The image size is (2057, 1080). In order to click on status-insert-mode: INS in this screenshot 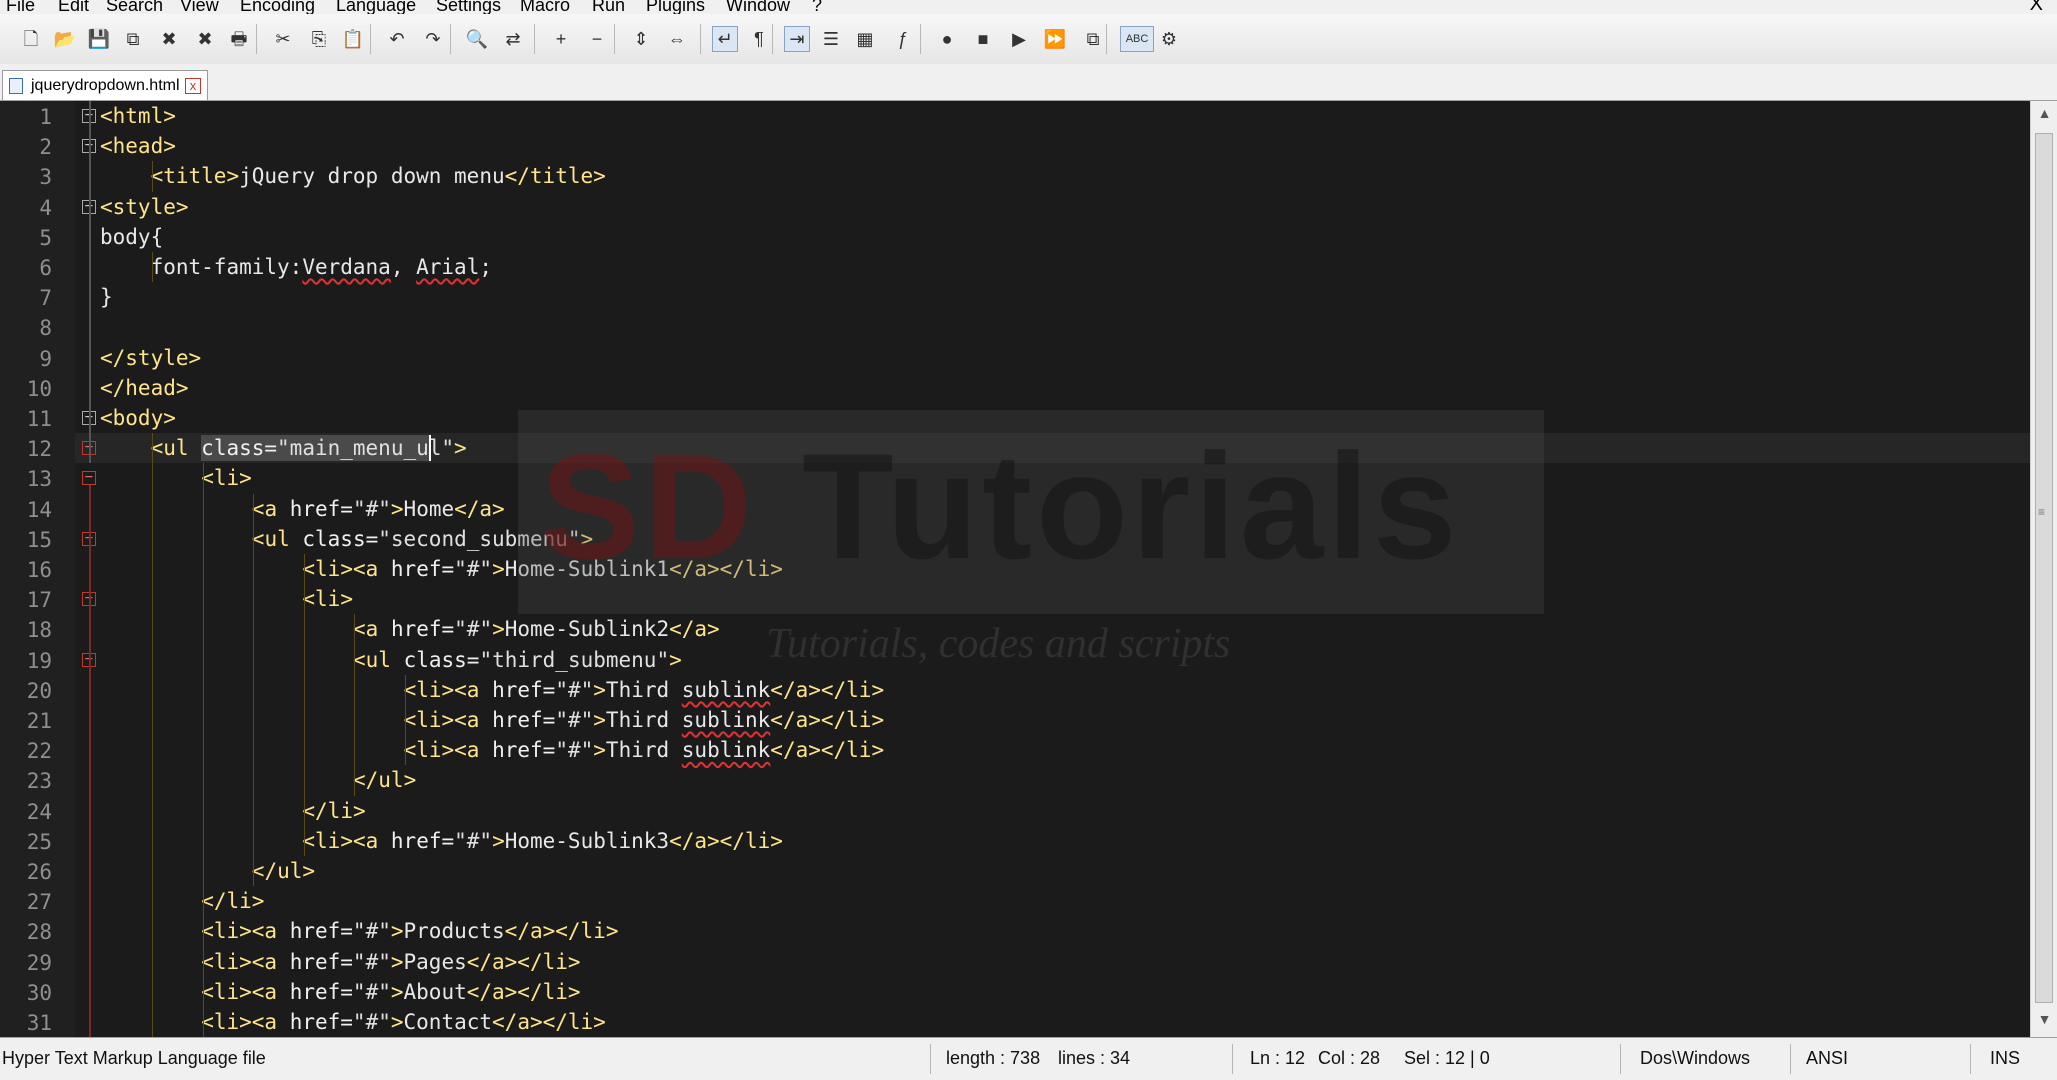, I will do `click(2005, 1058)`.